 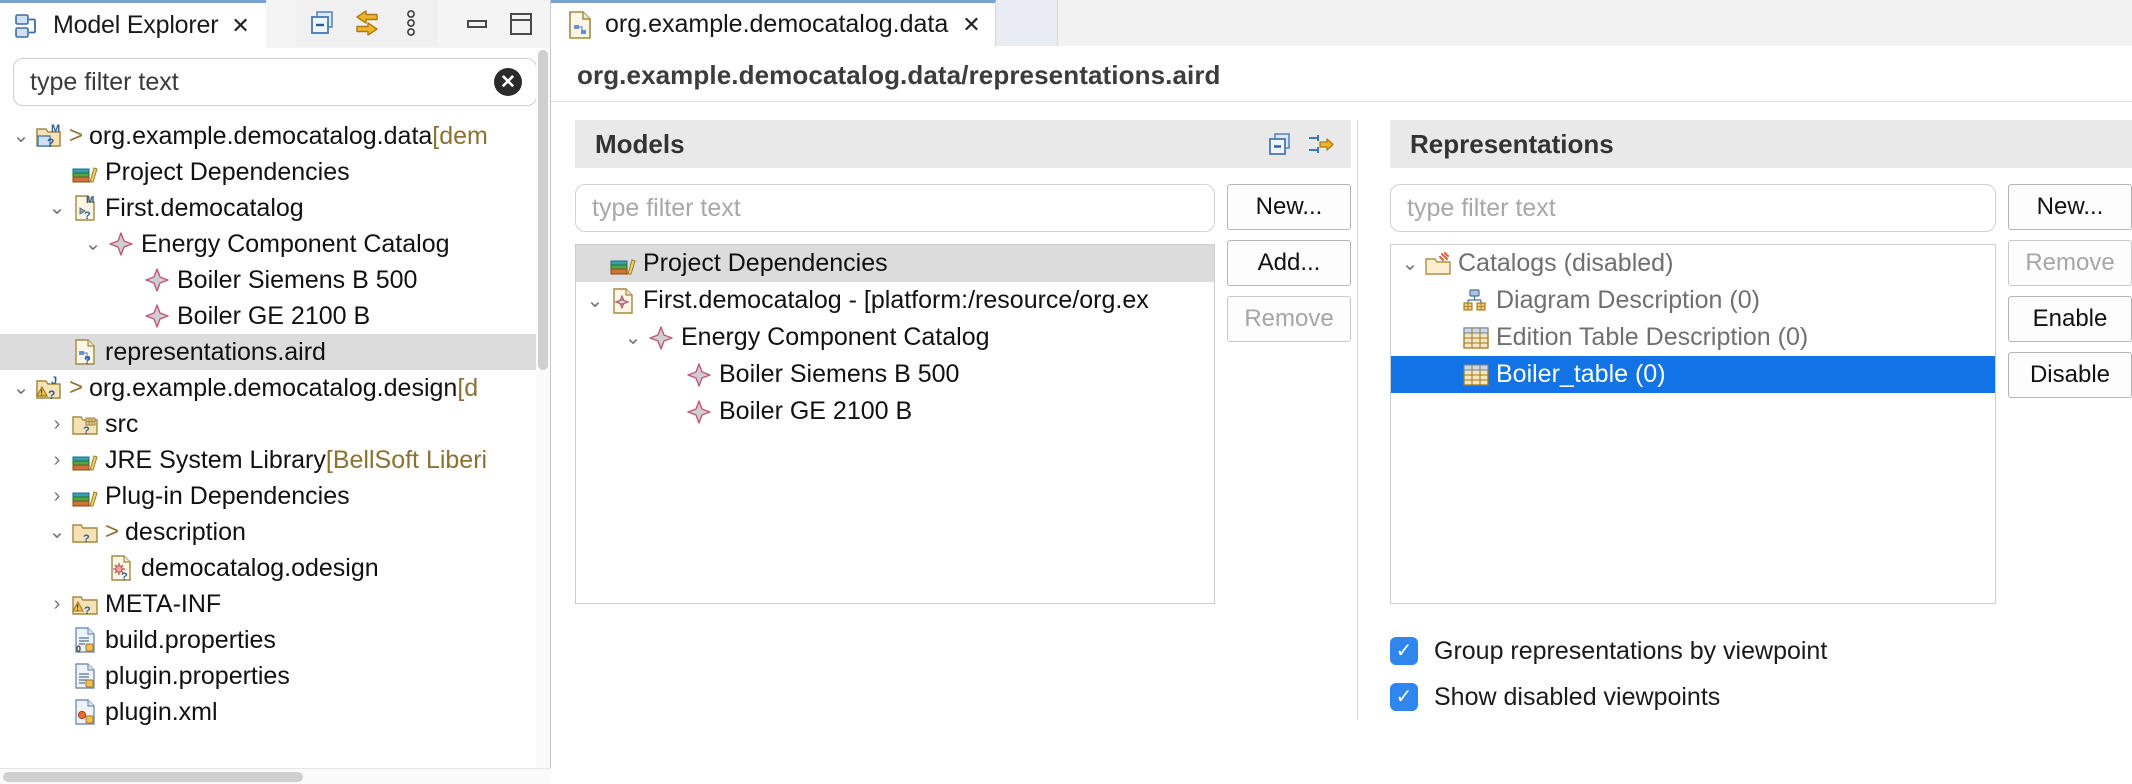 I want to click on tree-item-build-properties: 0 build.properties, so click(x=275, y=640).